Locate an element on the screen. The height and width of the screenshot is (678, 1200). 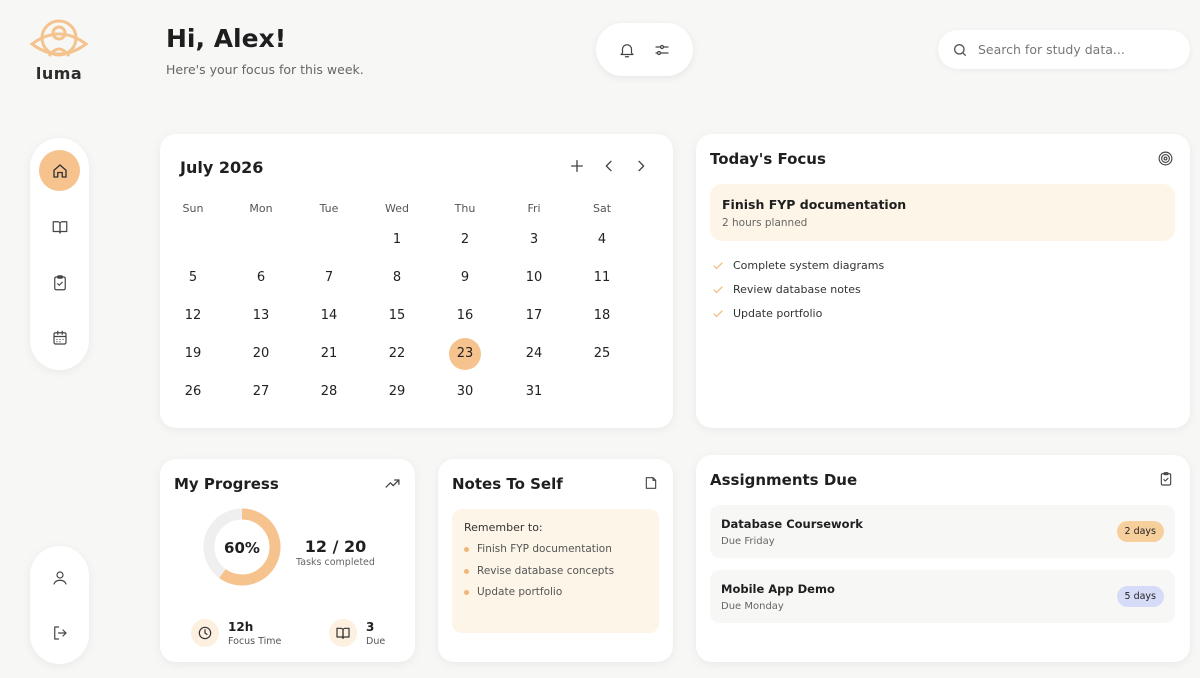
assignment-name: Database Coursework is located at coordinates (792, 524).